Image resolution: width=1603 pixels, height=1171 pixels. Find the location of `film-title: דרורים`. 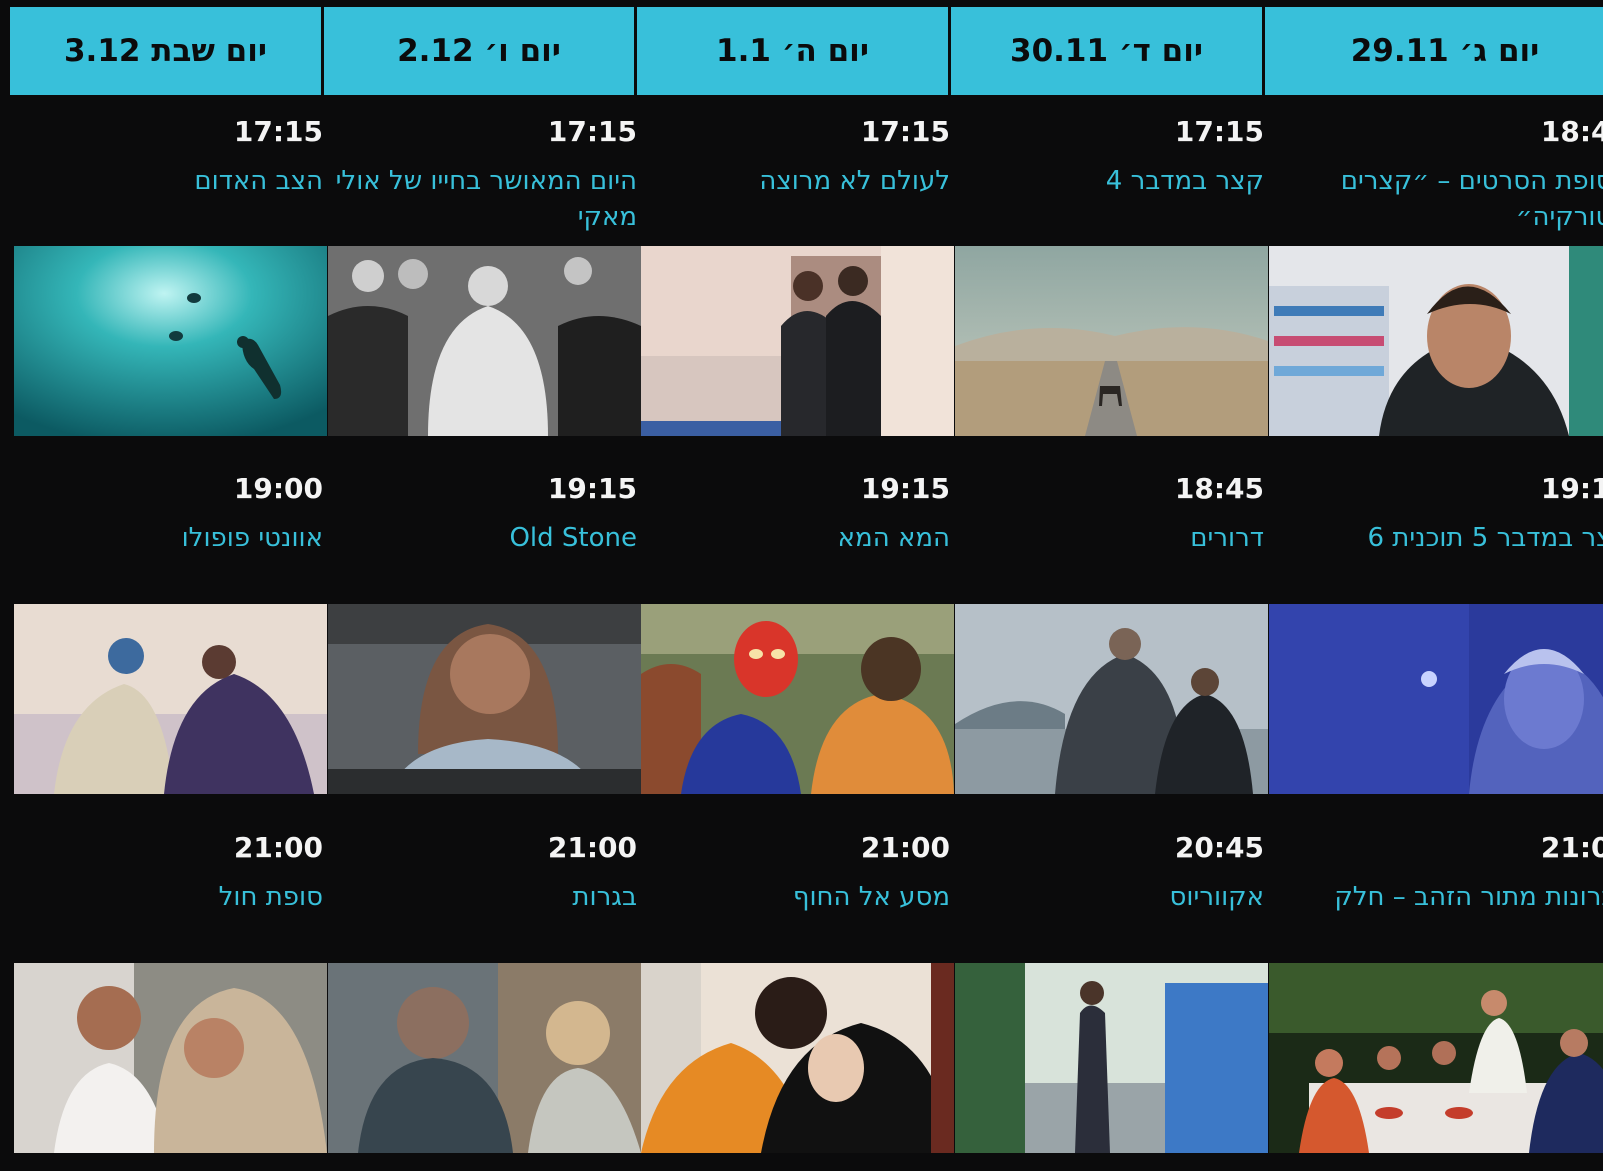

film-title: דרורים is located at coordinates (1104, 538).